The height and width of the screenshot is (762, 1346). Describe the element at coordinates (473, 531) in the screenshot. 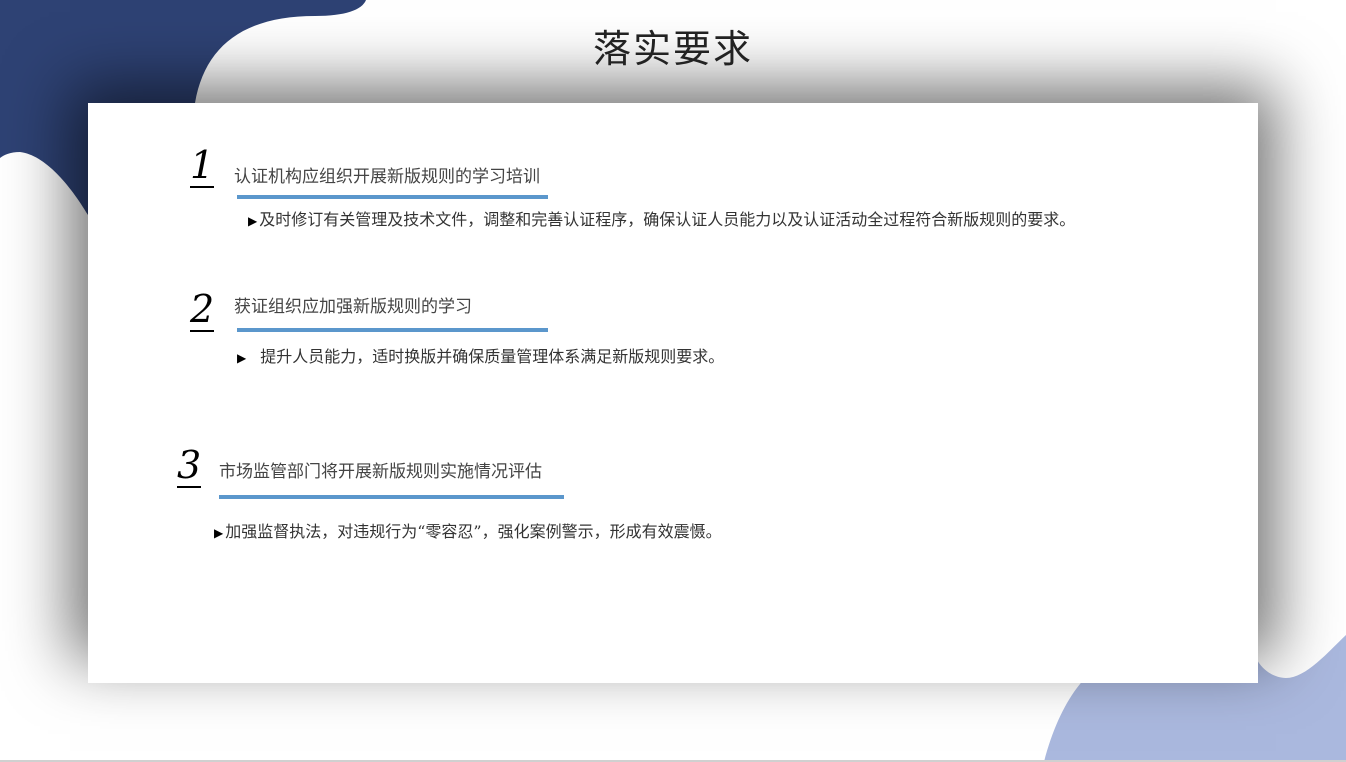

I see `bullet-text: 加强监督执法，对违规行为“零容忍”，强化案例警示，形成有效震慑。` at that location.